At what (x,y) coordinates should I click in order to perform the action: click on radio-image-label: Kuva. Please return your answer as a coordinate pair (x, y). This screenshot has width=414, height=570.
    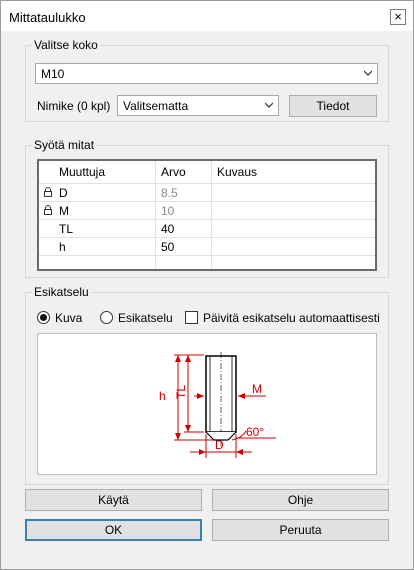
    Looking at the image, I should click on (68, 318).